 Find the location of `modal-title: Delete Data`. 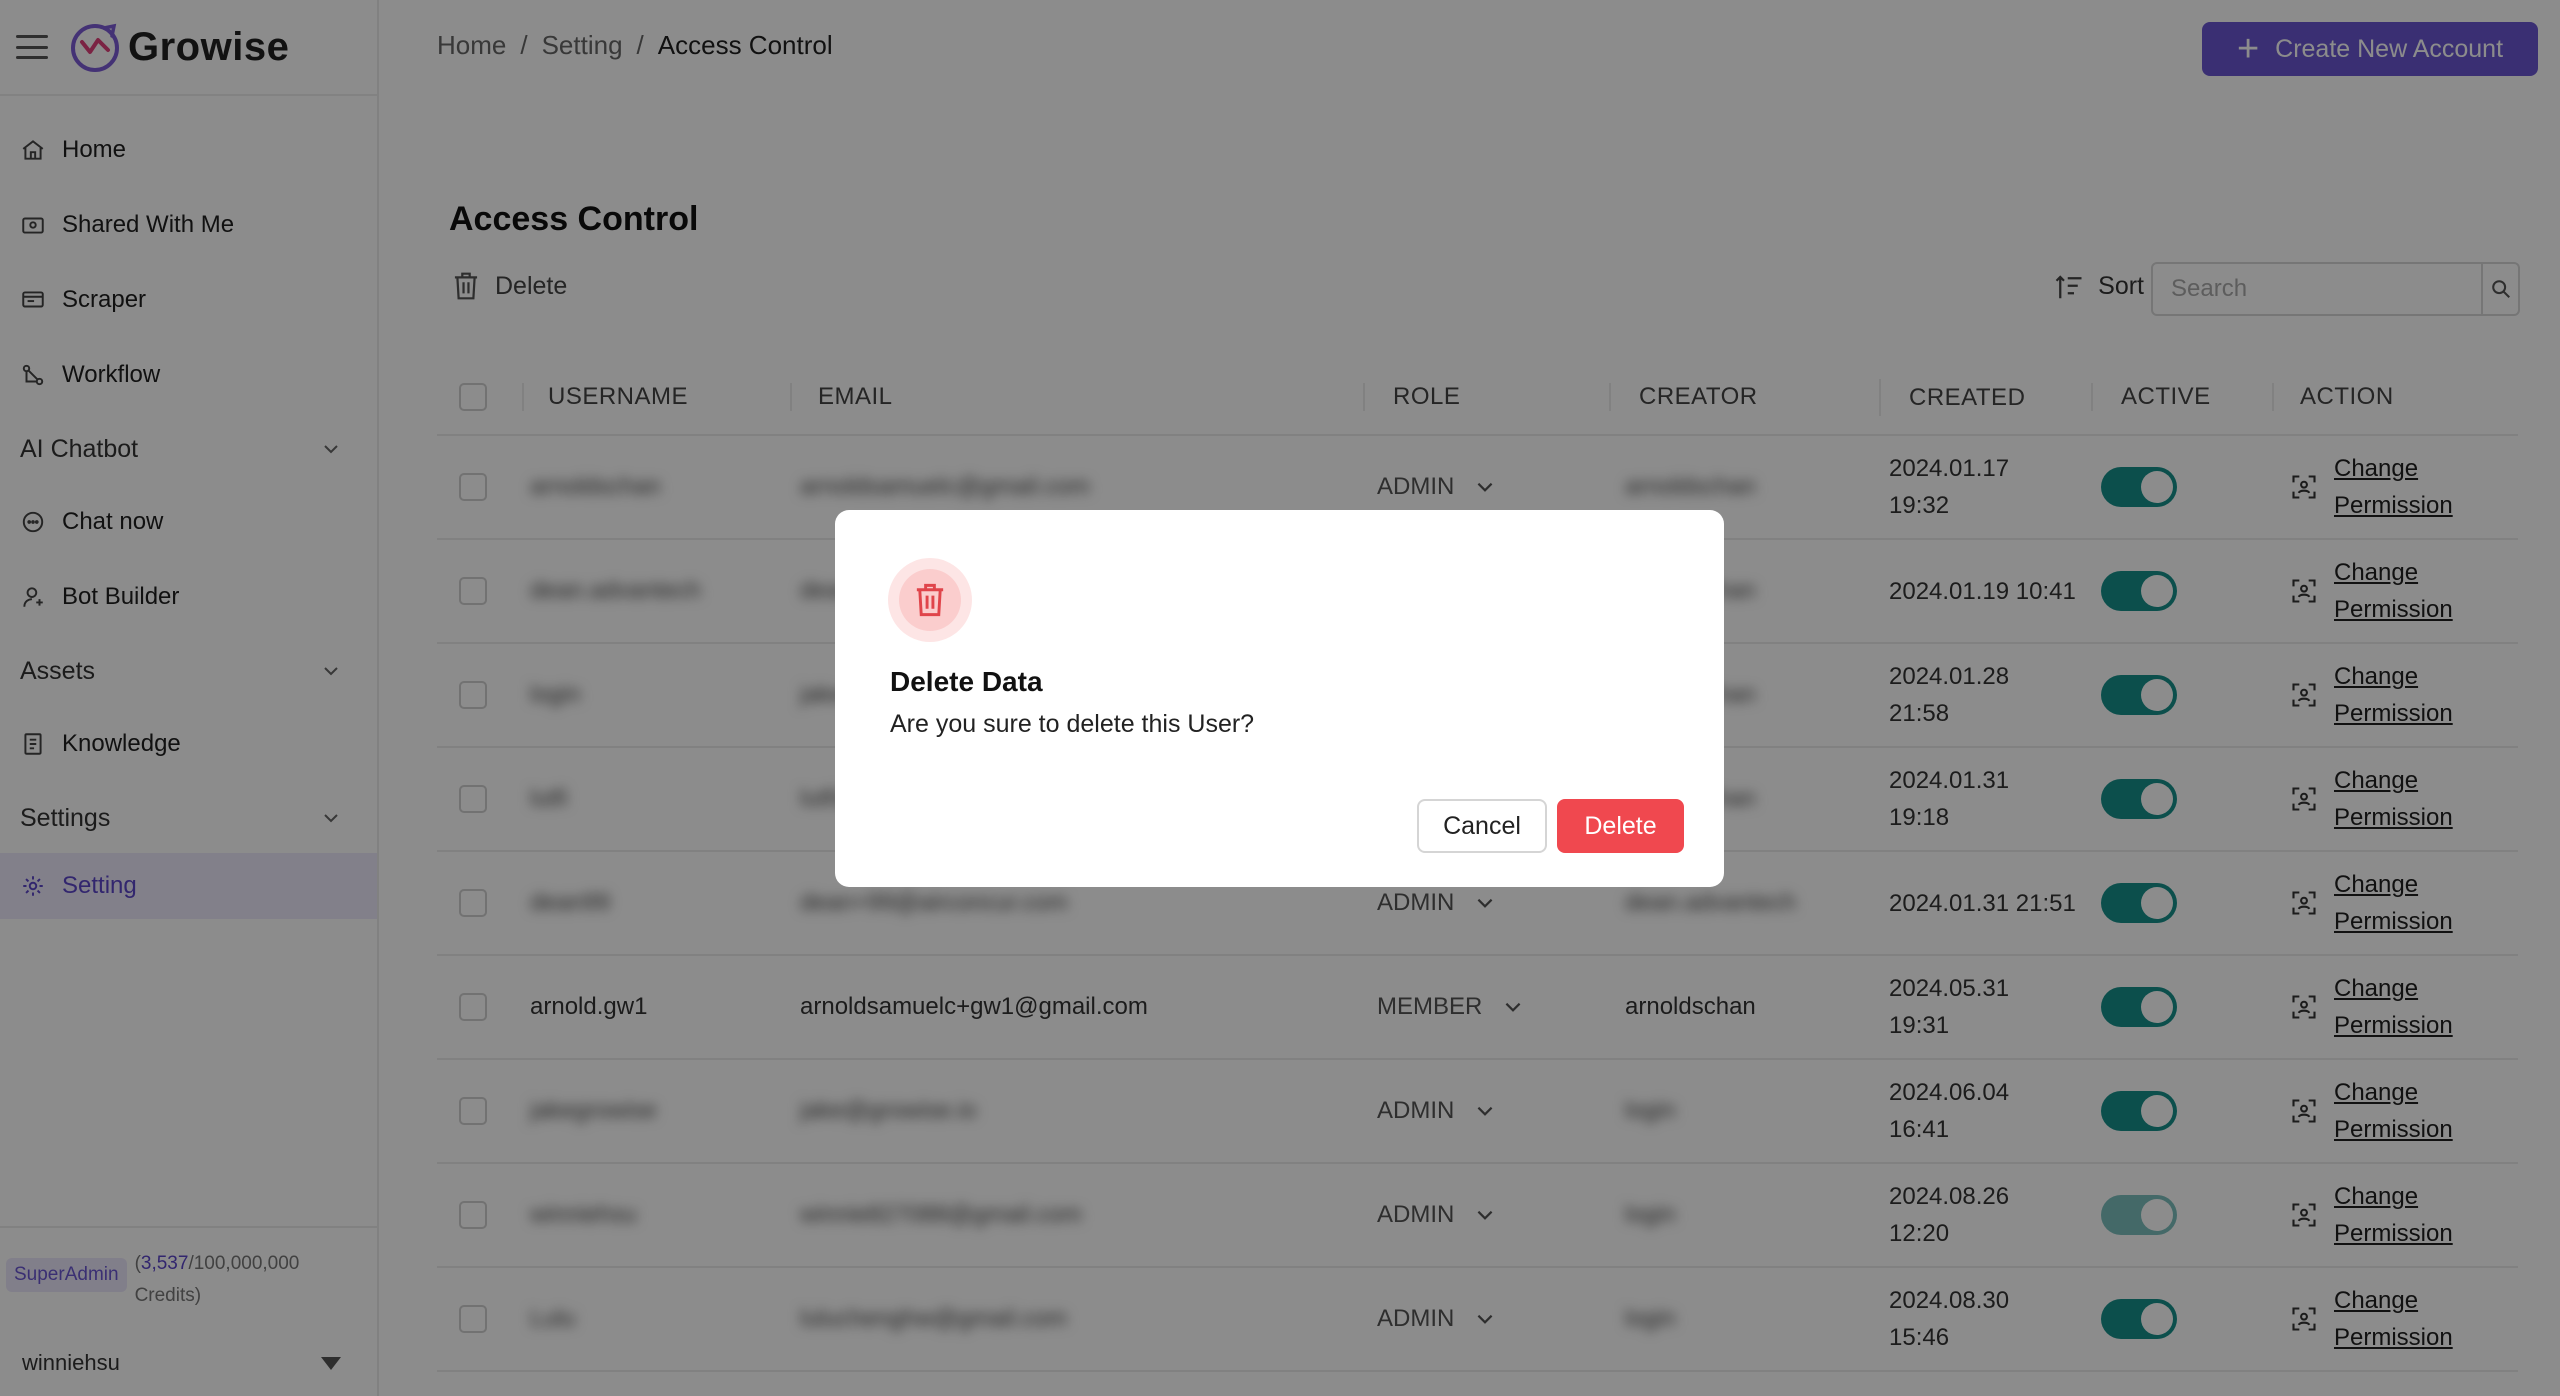

modal-title: Delete Data is located at coordinates (966, 681).